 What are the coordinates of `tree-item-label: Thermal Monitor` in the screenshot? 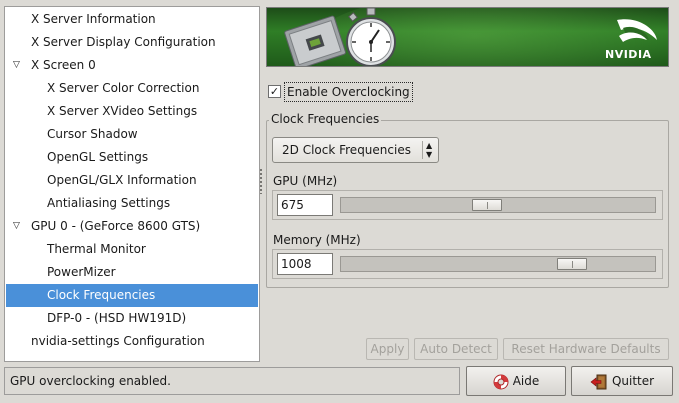 It's located at (96, 249).